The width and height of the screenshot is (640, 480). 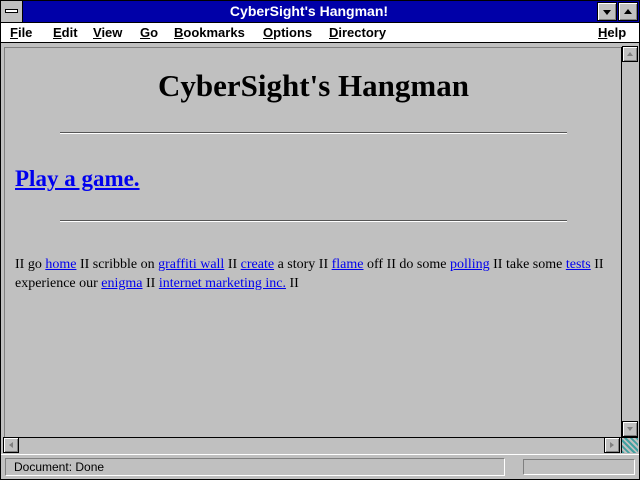 I want to click on arrow-up-icon, so click(x=630, y=54).